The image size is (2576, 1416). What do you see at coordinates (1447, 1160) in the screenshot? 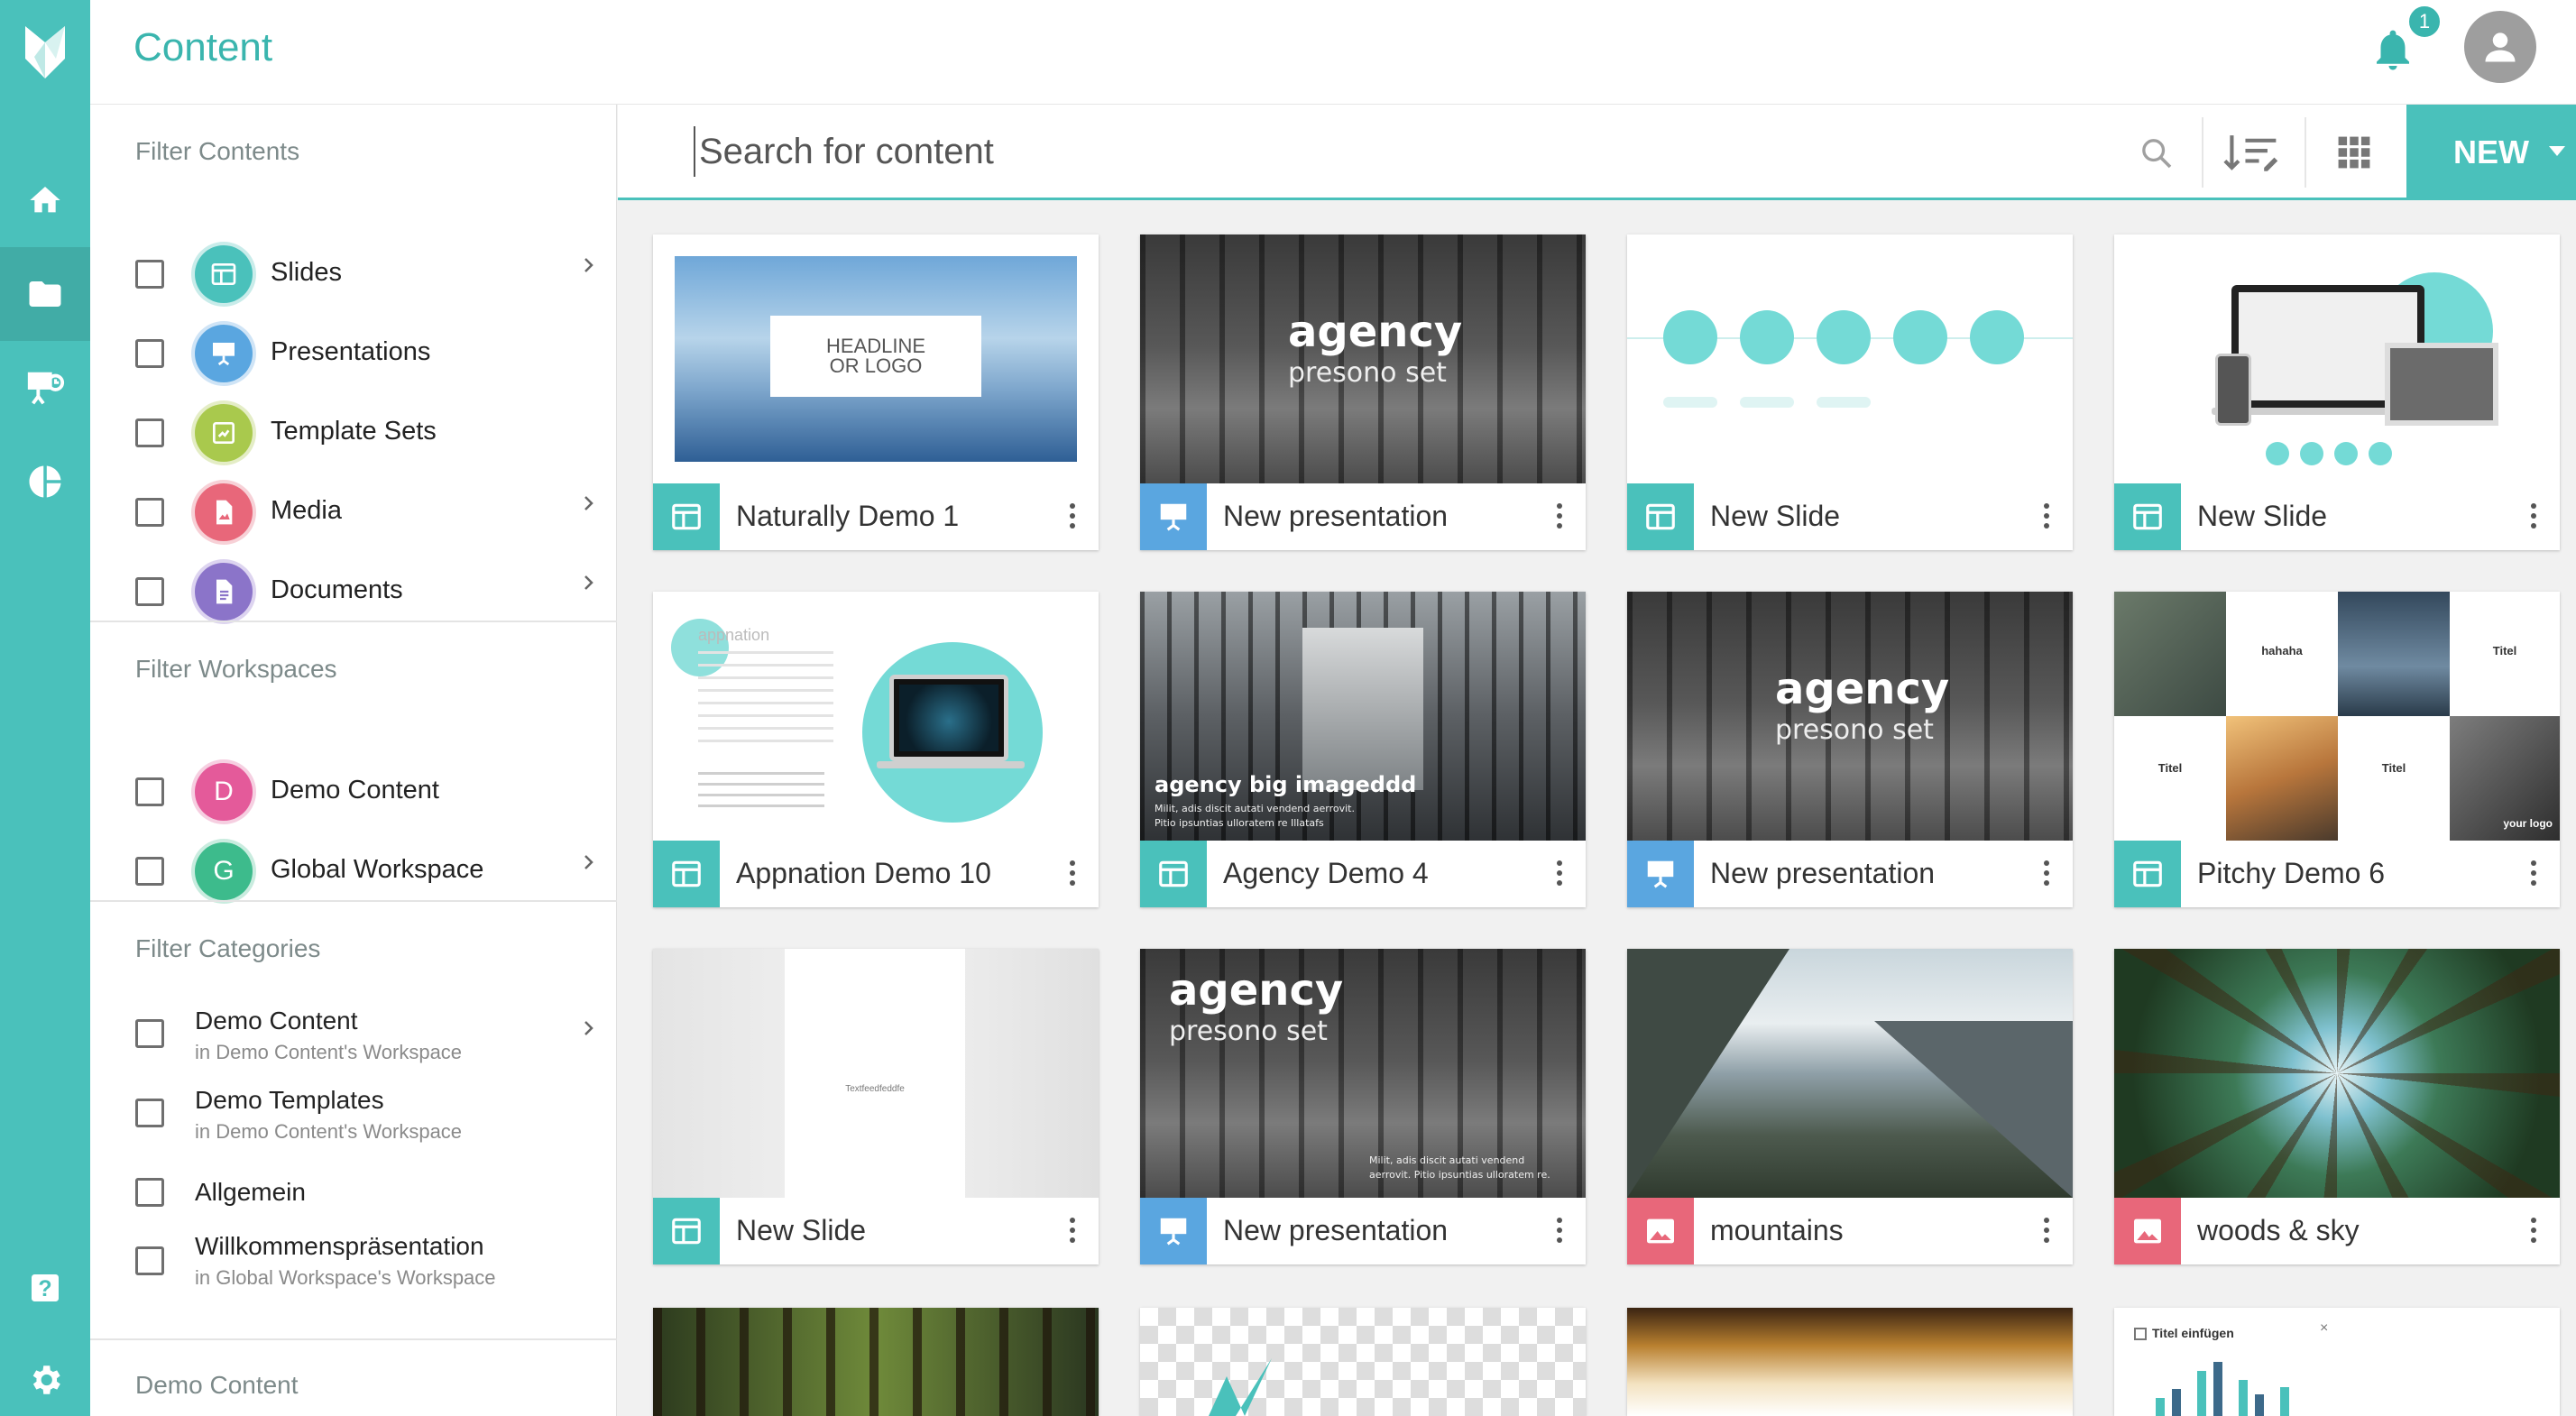
I see `thumb-text: Milit, adis discit autati vendend` at bounding box center [1447, 1160].